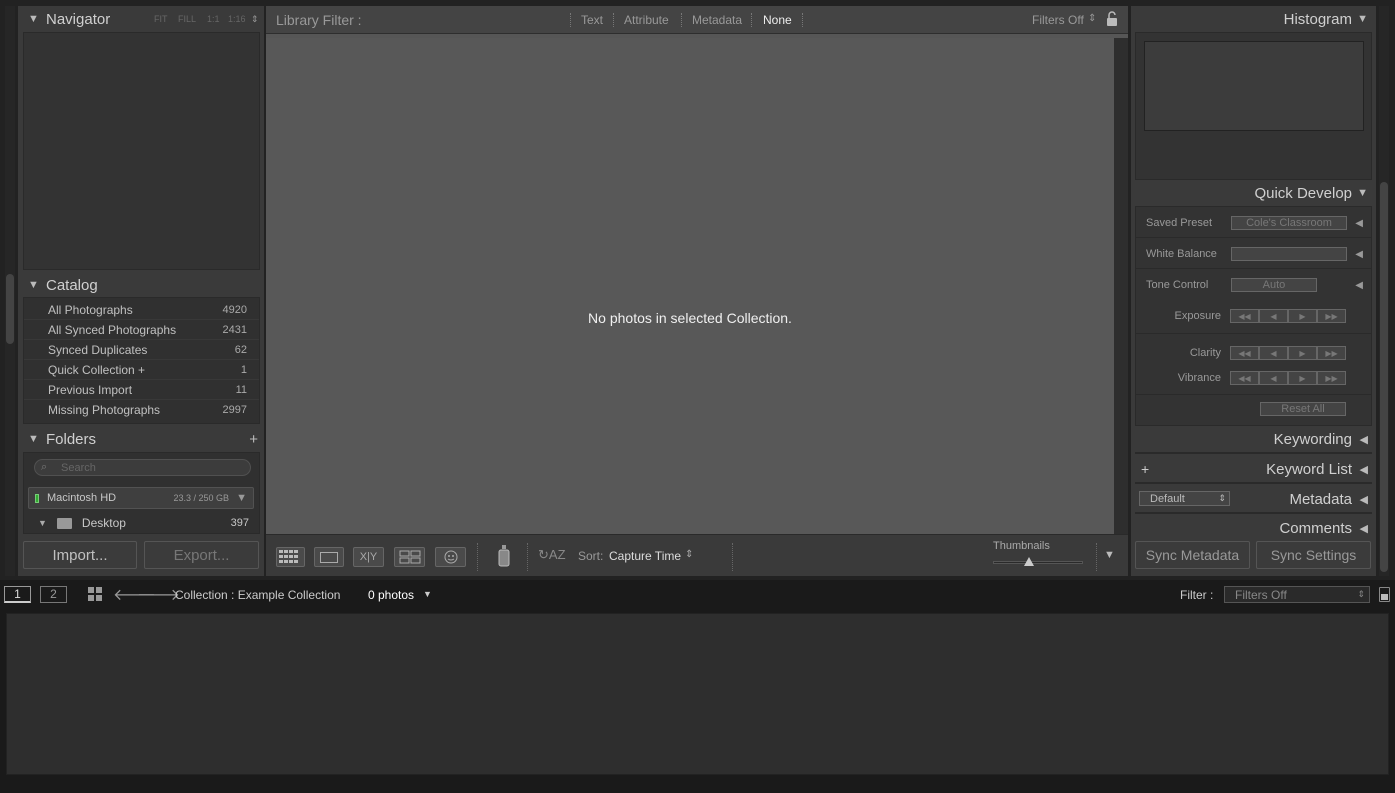  I want to click on reset-all-button: Reset All, so click(1303, 409).